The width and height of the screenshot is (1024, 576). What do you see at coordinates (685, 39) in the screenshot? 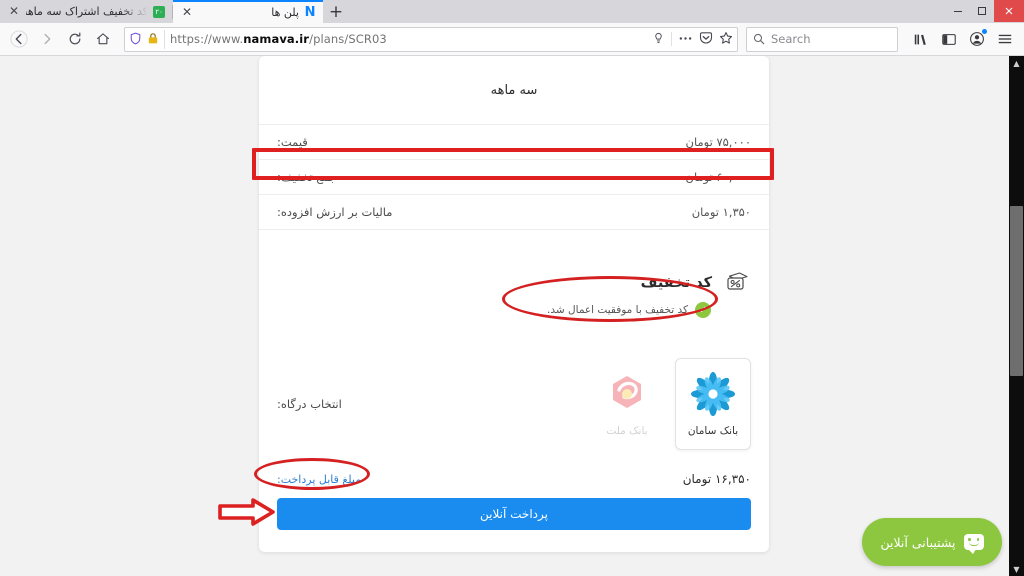
I see `ellipsis-icon` at bounding box center [685, 39].